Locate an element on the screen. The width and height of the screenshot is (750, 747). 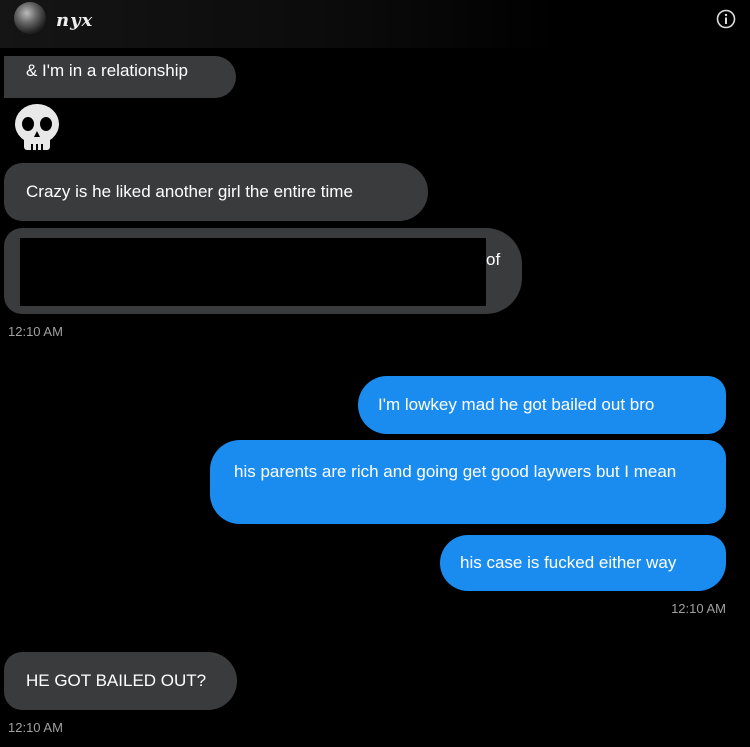
message-text: & I'm in a relationship is located at coordinates (107, 70).